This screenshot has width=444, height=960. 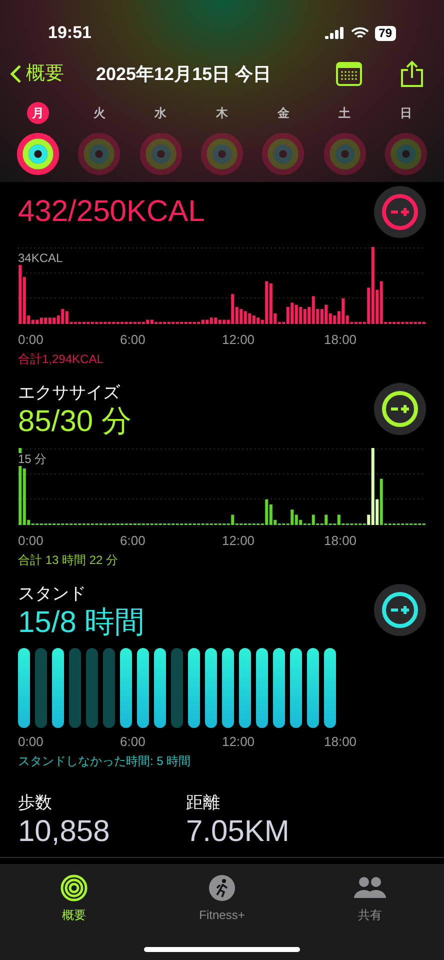 What do you see at coordinates (334, 33) in the screenshot?
I see `signal-icon` at bounding box center [334, 33].